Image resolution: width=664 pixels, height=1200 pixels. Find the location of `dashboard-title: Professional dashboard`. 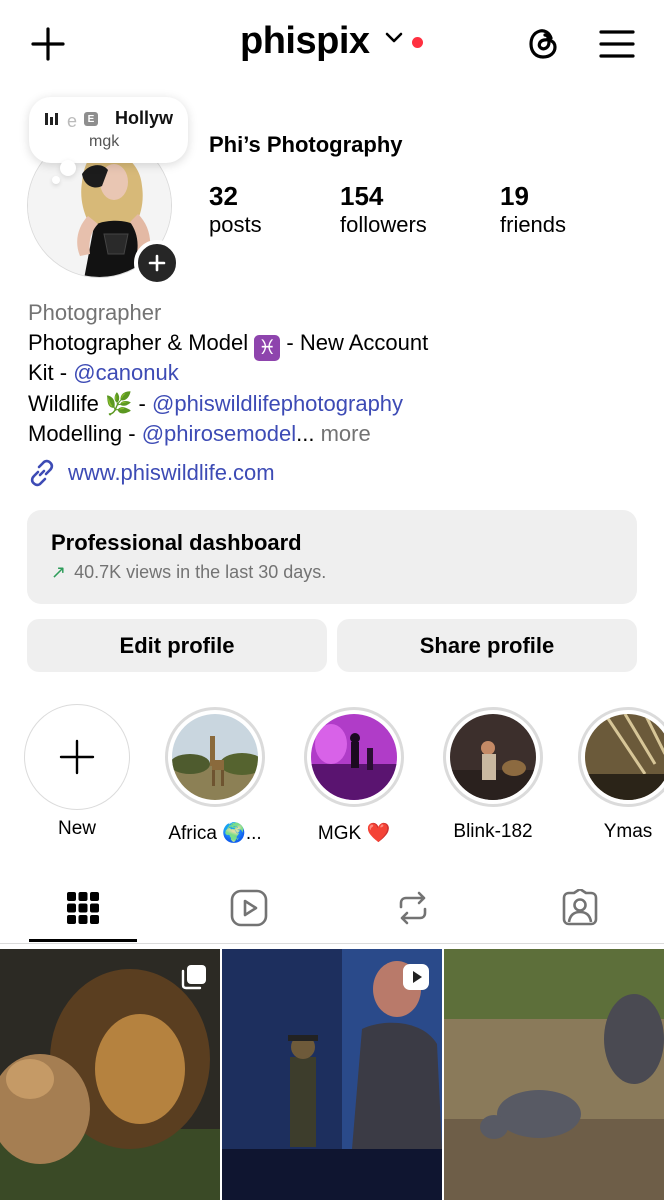

dashboard-title: Professional dashboard is located at coordinates (176, 542).